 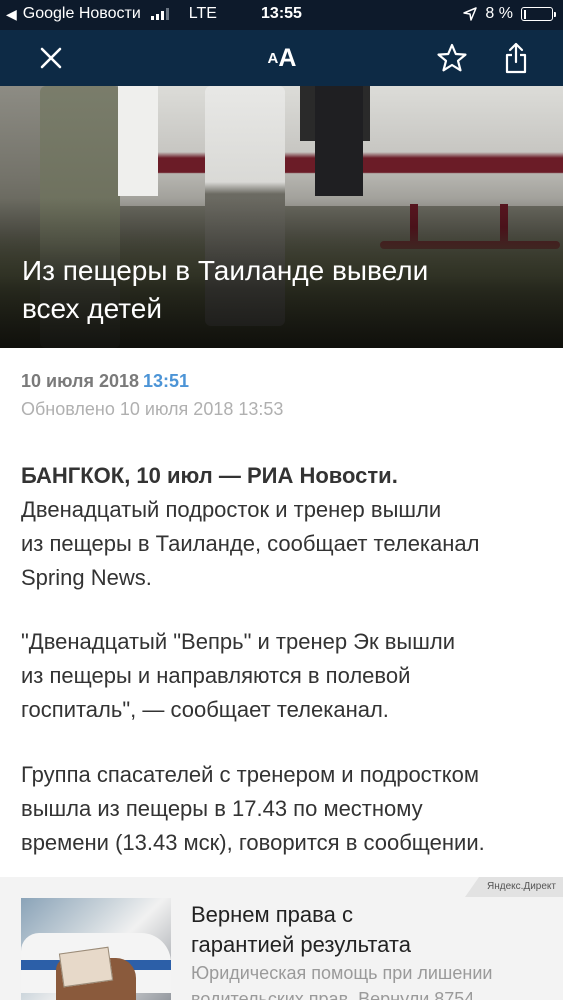 I want to click on font-large-glyph: A, so click(x=287, y=57).